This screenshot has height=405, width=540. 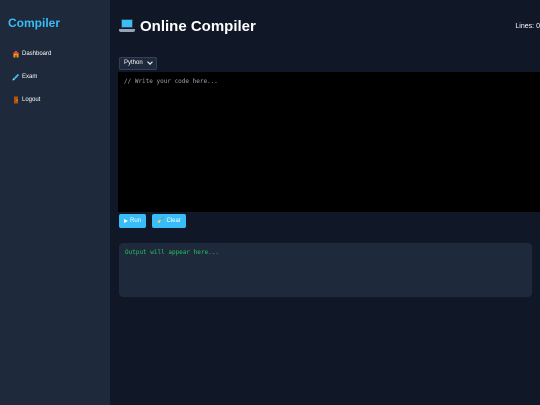 What do you see at coordinates (133, 63) in the screenshot?
I see `language-select-value: Python` at bounding box center [133, 63].